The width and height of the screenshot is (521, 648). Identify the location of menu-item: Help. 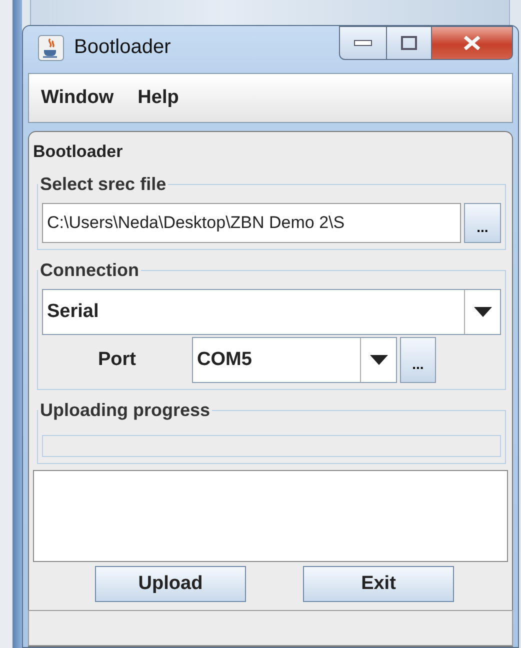
(158, 98).